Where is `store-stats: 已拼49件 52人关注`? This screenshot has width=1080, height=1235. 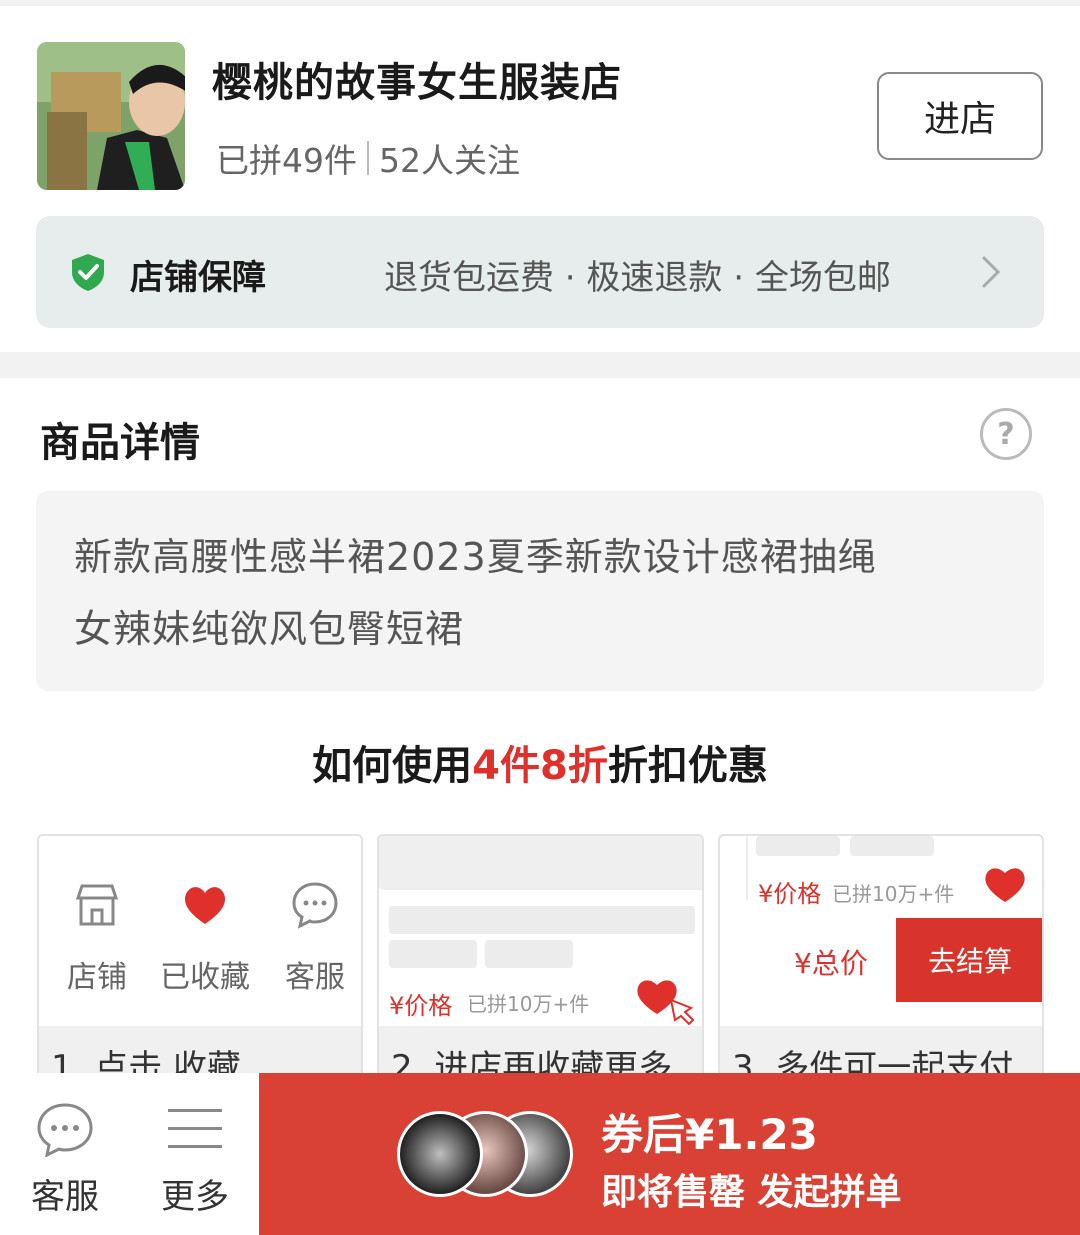
store-stats: 已拼49件 52人关注 is located at coordinates (368, 158).